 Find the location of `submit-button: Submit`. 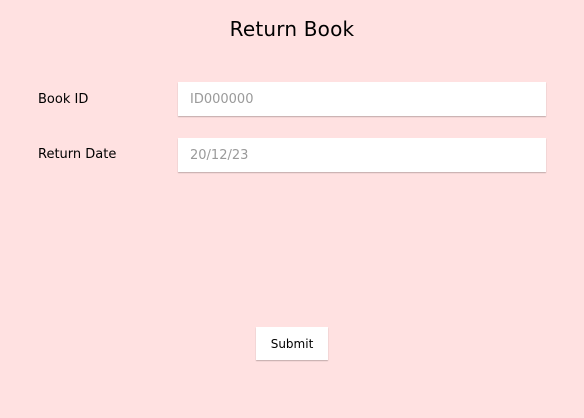

submit-button: Submit is located at coordinates (292, 343).